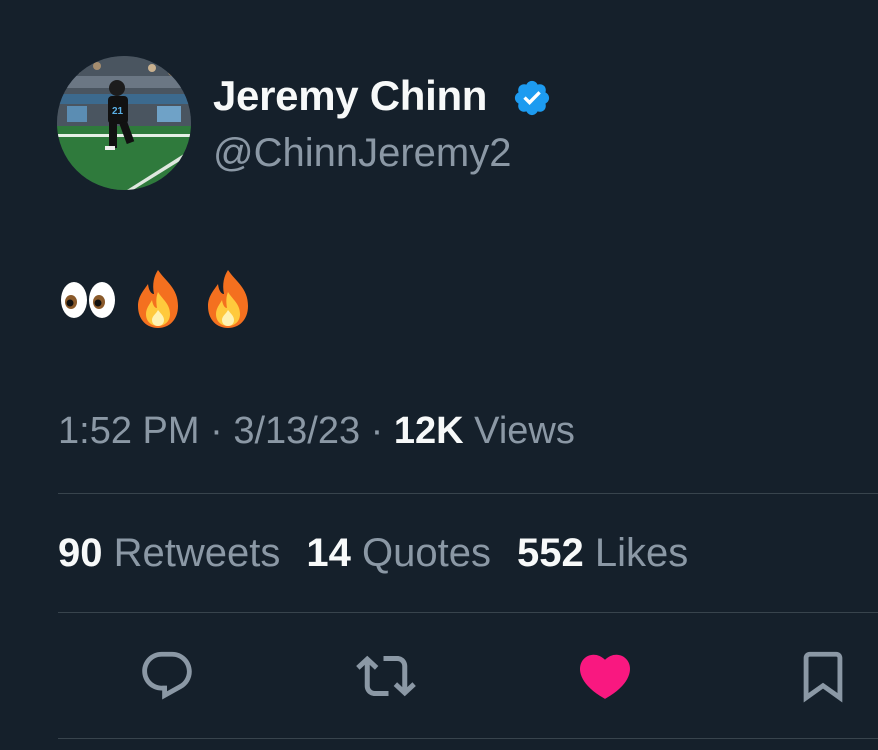 This screenshot has height=750, width=878. I want to click on tweet-date: 3/13/23, so click(296, 431).